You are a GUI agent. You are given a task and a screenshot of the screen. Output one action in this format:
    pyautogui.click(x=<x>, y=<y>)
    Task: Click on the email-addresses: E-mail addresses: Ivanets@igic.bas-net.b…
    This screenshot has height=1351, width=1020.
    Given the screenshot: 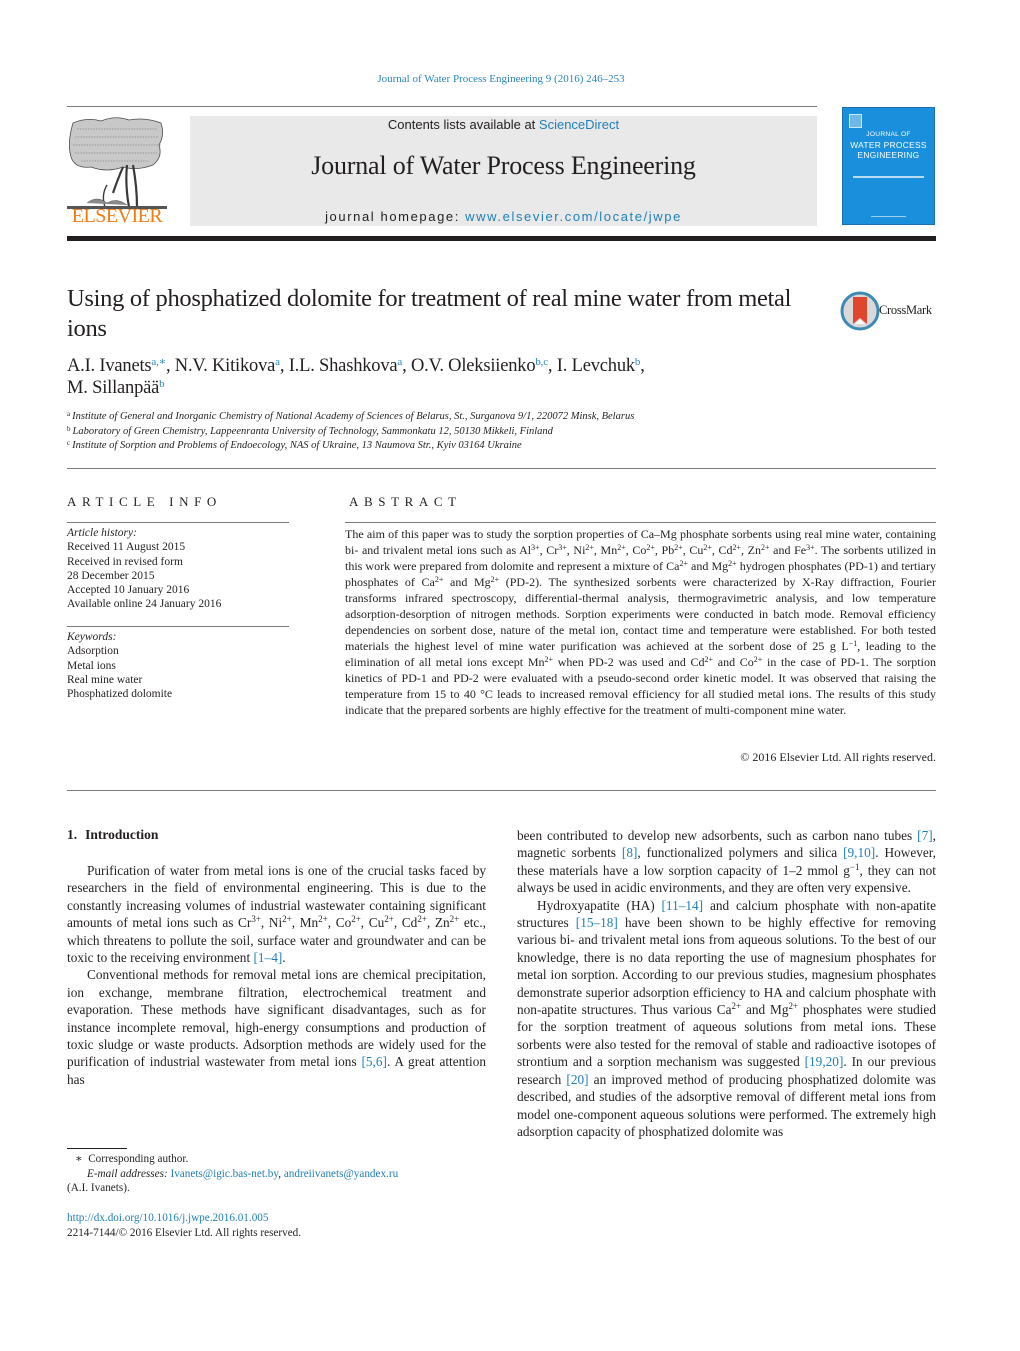 What is the action you would take?
    pyautogui.click(x=243, y=1173)
    